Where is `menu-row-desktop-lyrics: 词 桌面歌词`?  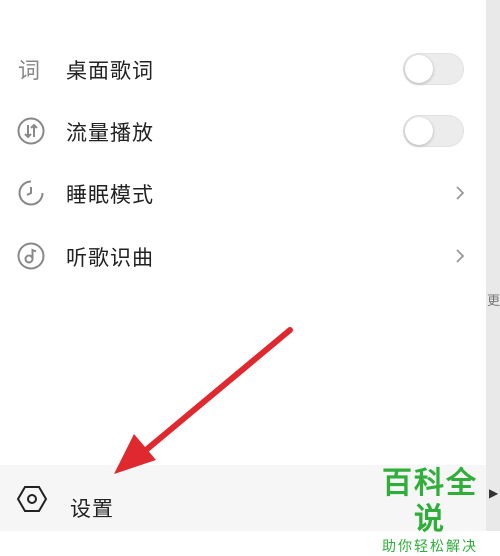
menu-row-desktop-lyrics: 词 桌面歌词 is located at coordinates (243, 69).